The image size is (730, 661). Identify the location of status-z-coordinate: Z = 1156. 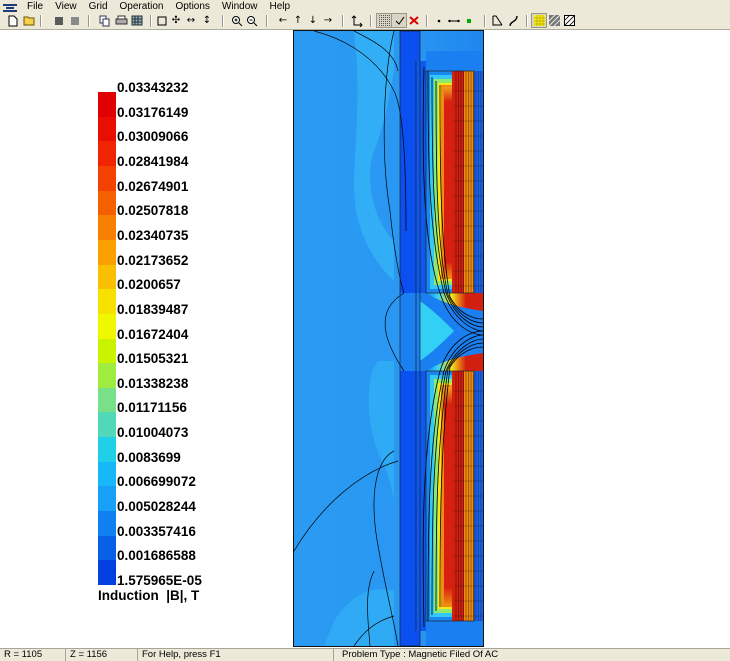
(102, 655).